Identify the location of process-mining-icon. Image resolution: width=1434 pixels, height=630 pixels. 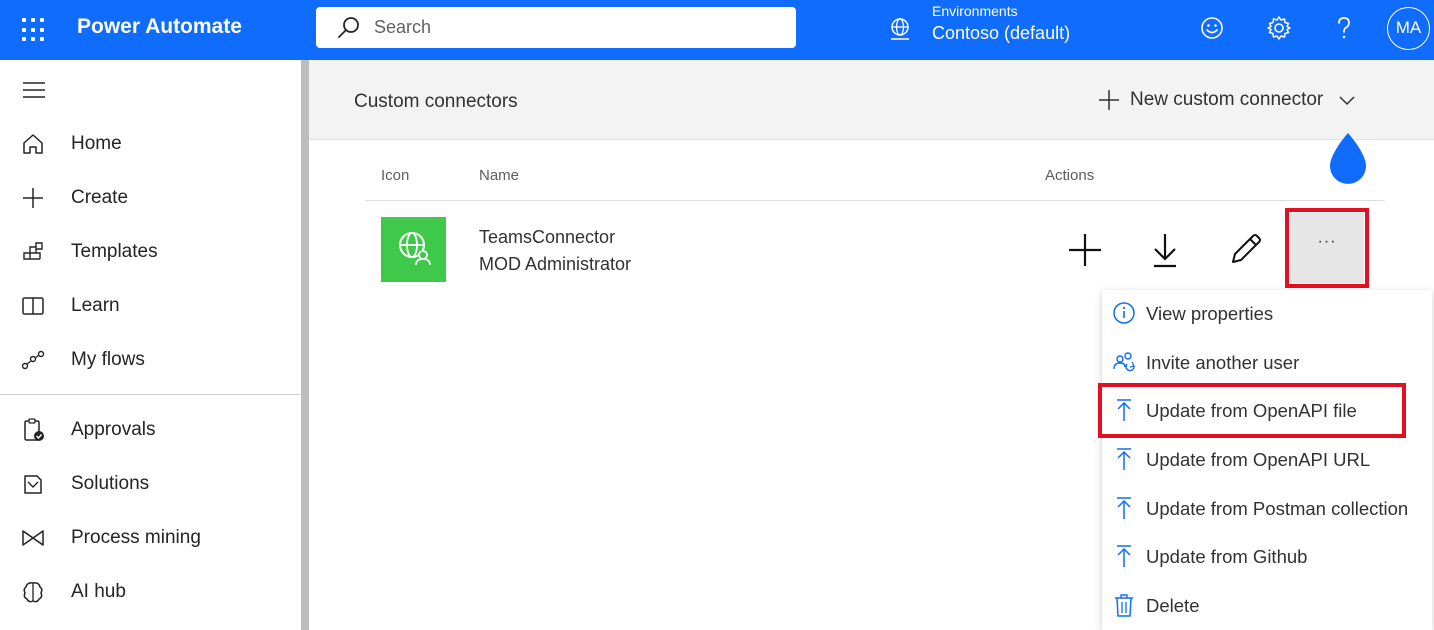
(33, 538).